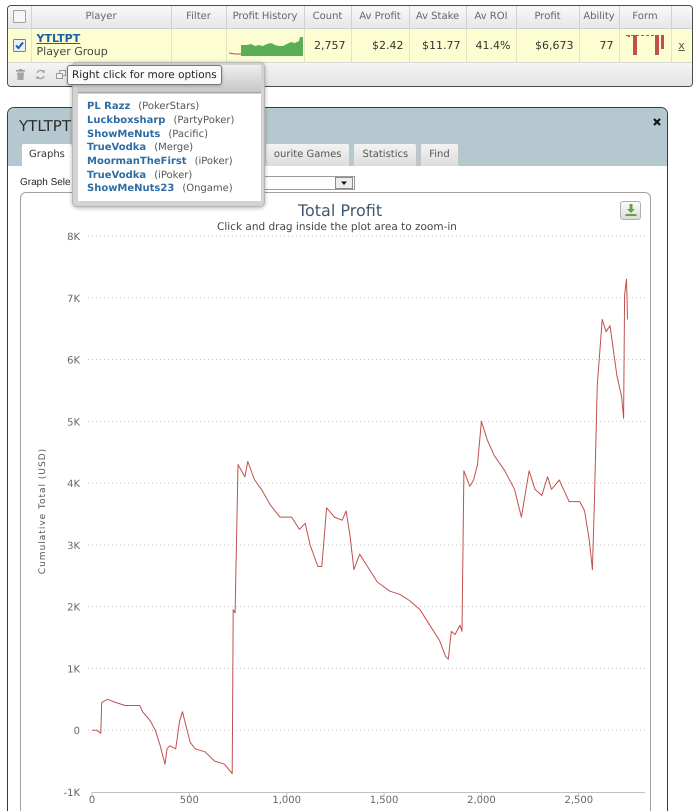  Describe the element at coordinates (72, 51) in the screenshot. I see `group-label: Player Group` at that location.